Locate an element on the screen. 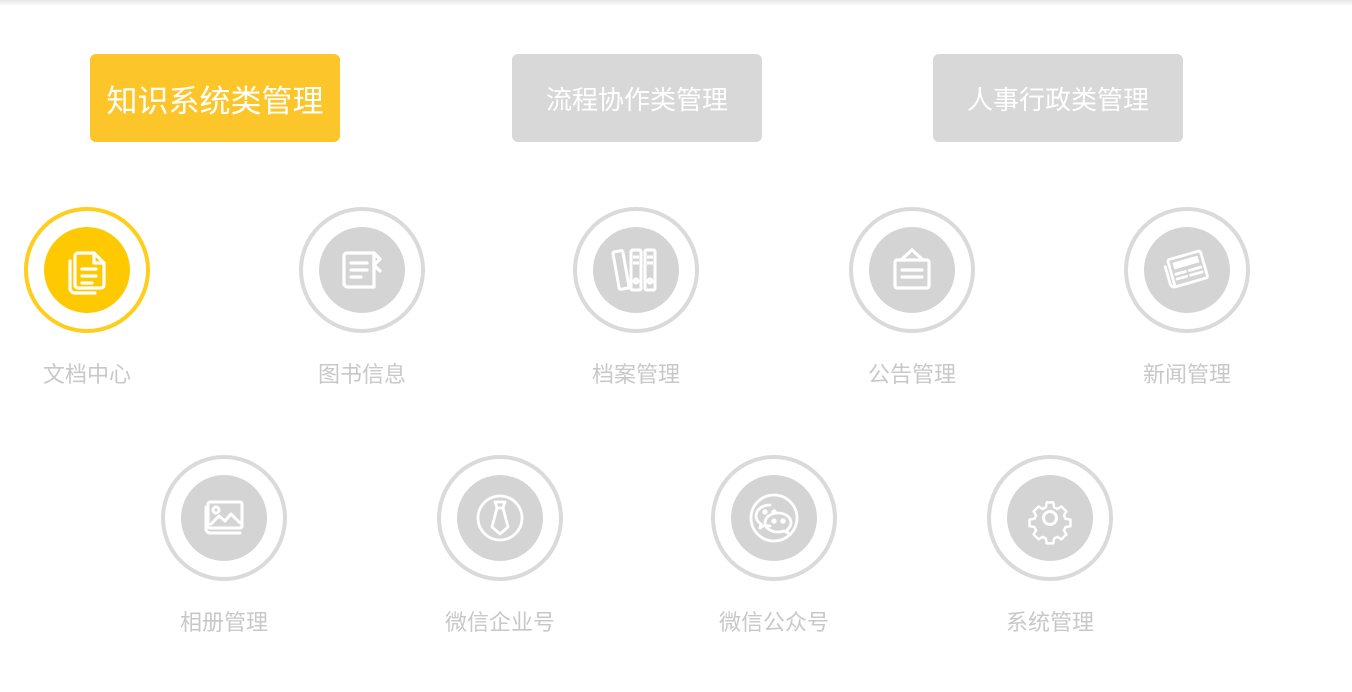 Image resolution: width=1352 pixels, height=692 pixels. archive-binders-icon is located at coordinates (634, 270).